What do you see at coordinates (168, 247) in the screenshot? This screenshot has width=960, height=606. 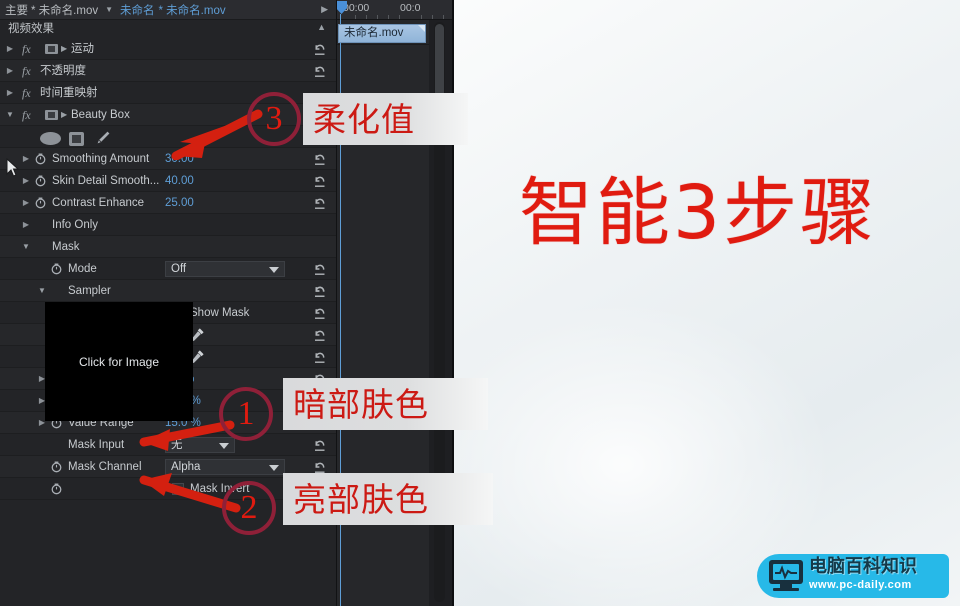 I see `parameter-row: ▼ Mask` at bounding box center [168, 247].